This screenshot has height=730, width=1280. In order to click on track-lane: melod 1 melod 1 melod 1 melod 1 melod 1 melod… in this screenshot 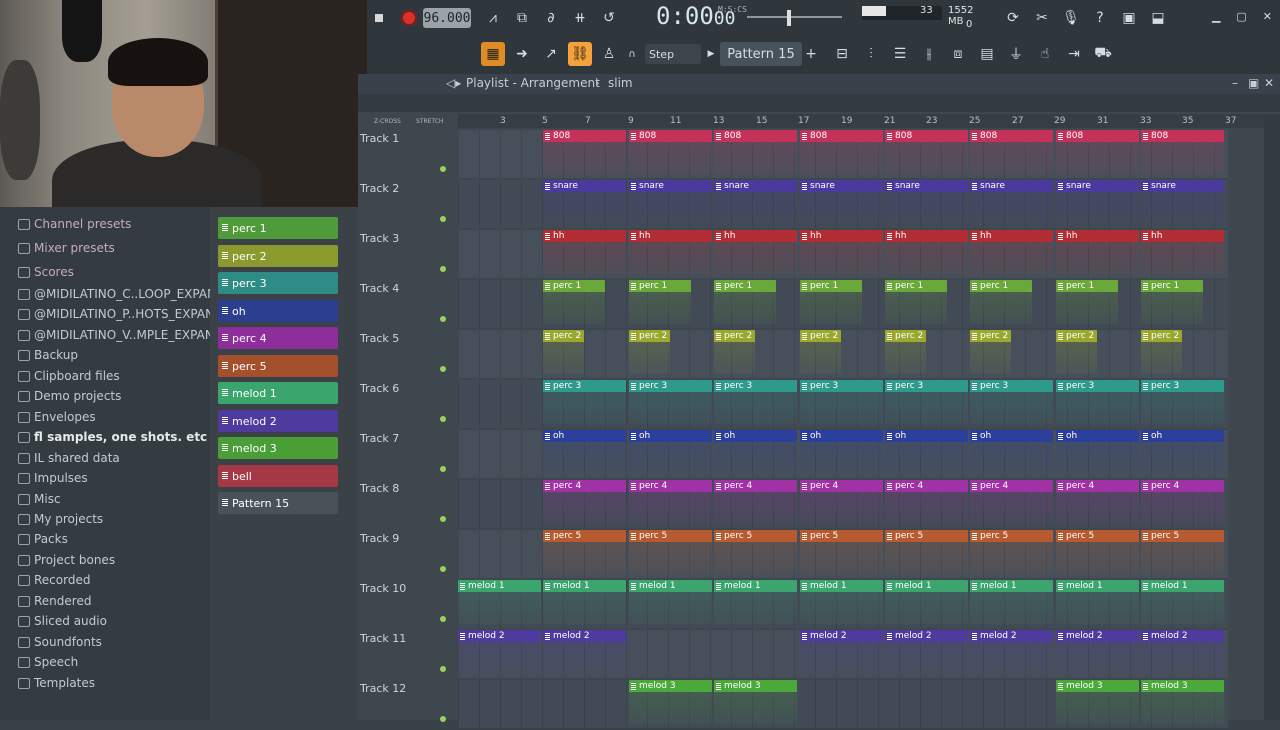, I will do `click(843, 604)`.